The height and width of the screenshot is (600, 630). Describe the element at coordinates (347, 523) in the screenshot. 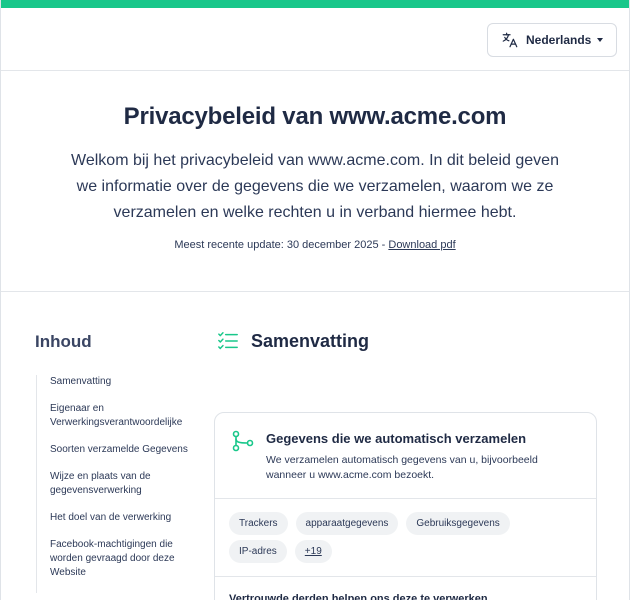

I see `tag-apparaatgegevens: apparaatgegevens` at that location.